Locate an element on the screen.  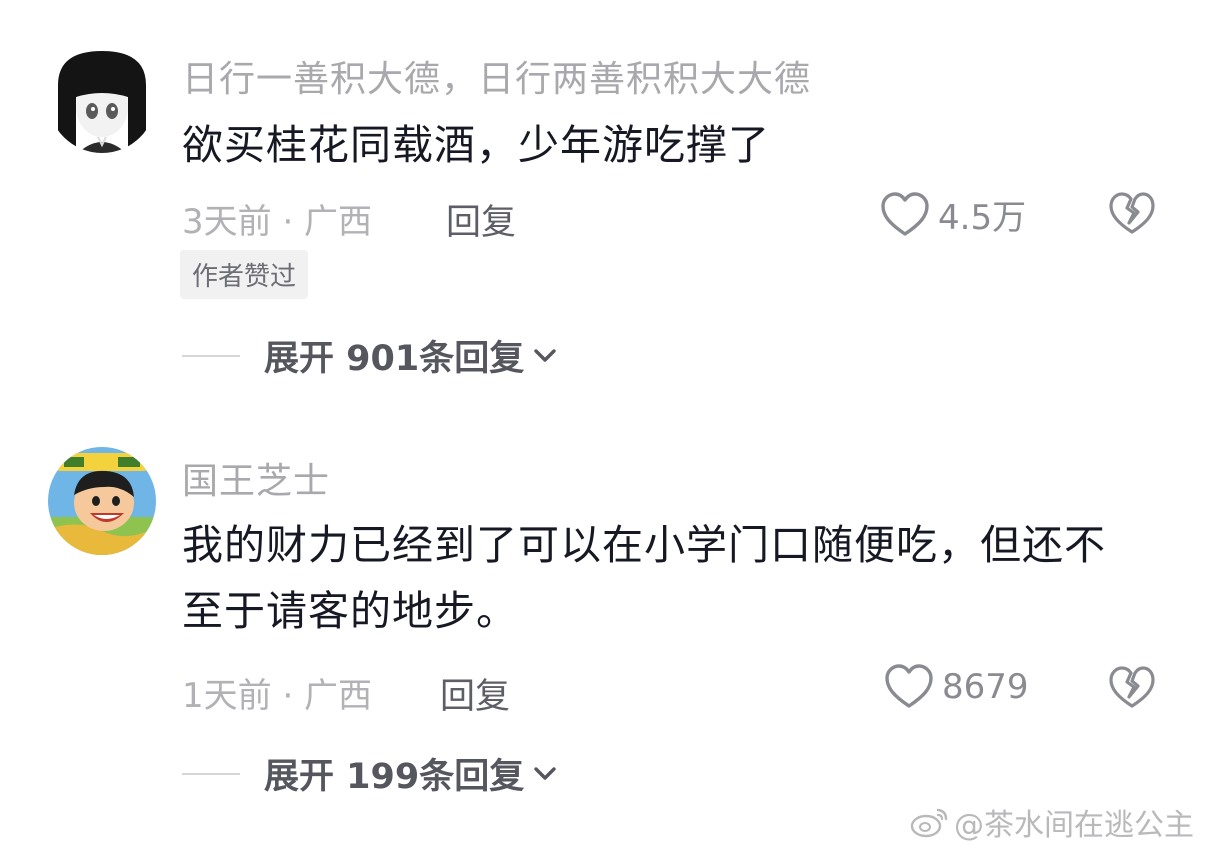
comment-username: 日行一善积大德，日行两善积积大大德 is located at coordinates (496, 76).